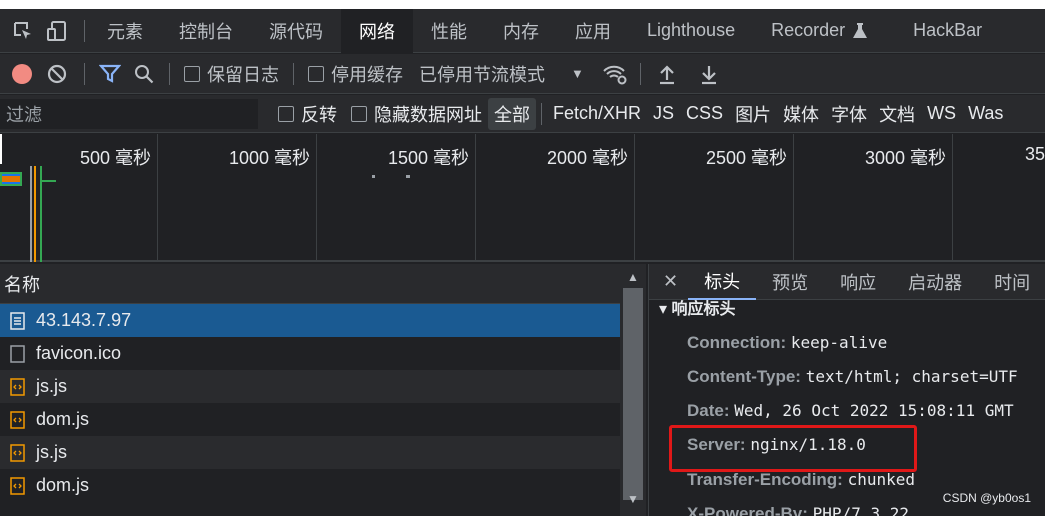  I want to click on request-name: 43.143.7.97, so click(84, 320).